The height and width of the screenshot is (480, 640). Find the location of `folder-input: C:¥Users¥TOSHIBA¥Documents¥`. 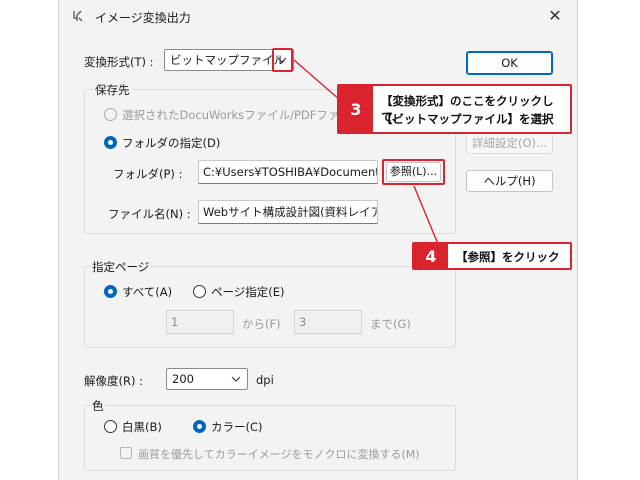

folder-input: C:¥Users¥TOSHIBA¥Documents¥ is located at coordinates (288, 172).